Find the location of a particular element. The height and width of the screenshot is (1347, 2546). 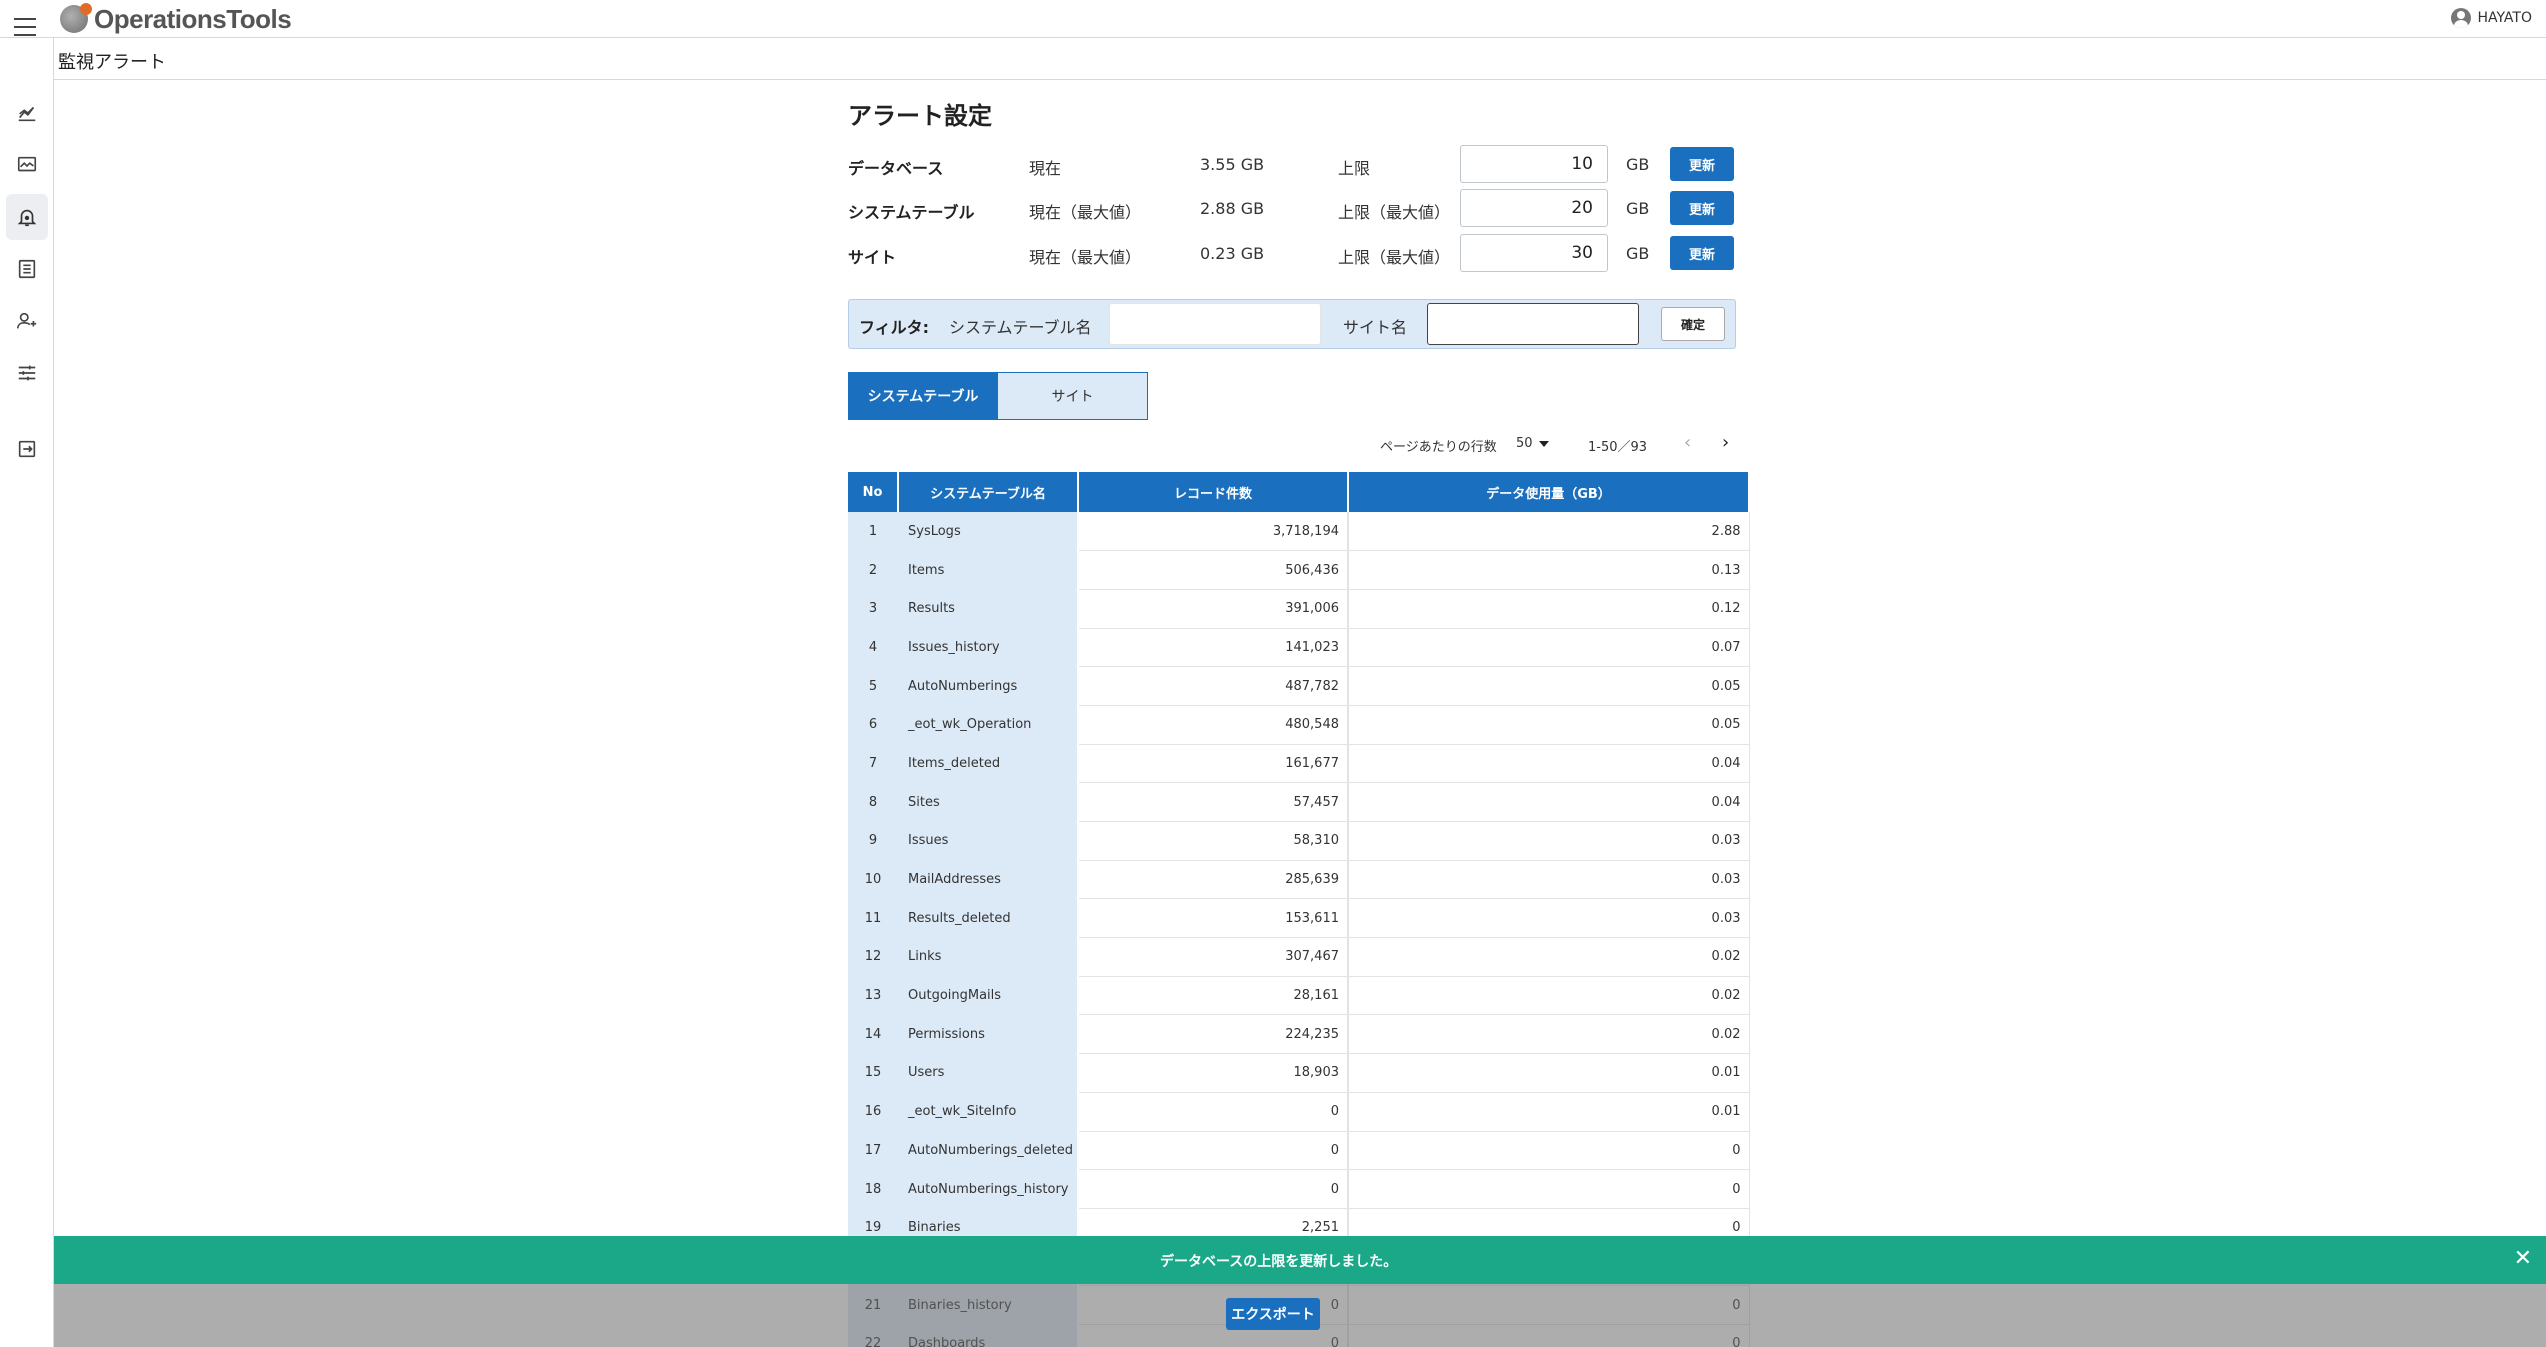

limit-label: システムテーブル is located at coordinates (911, 212).